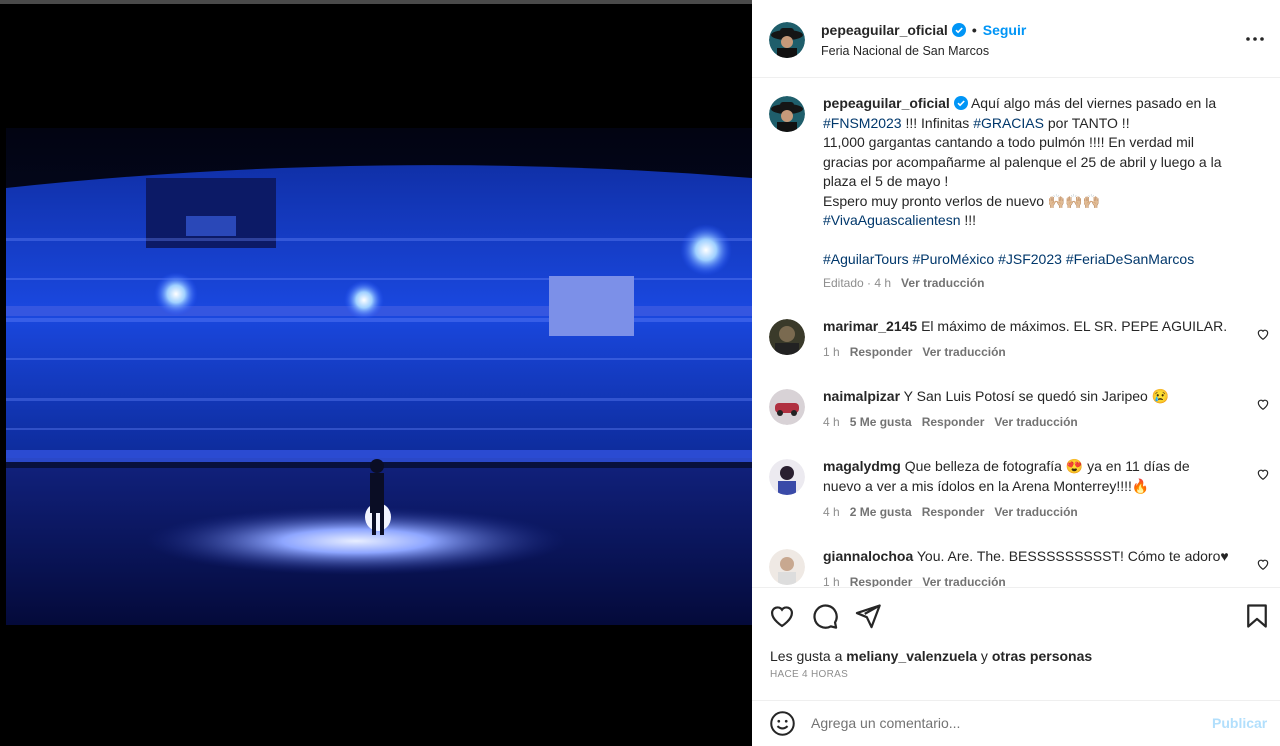  I want to click on comment-input, so click(1006, 723).